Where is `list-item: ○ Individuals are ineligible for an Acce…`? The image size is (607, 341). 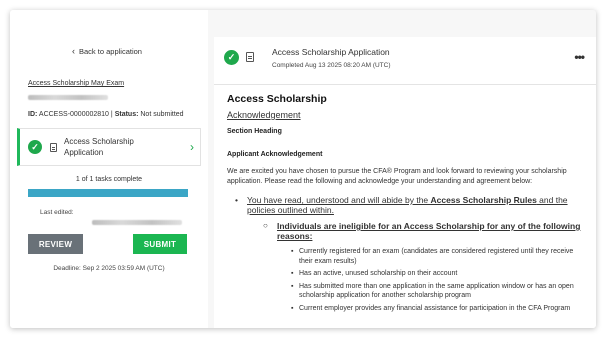
list-item: ○ Individuals are ineligible for an Acce… is located at coordinates (422, 231).